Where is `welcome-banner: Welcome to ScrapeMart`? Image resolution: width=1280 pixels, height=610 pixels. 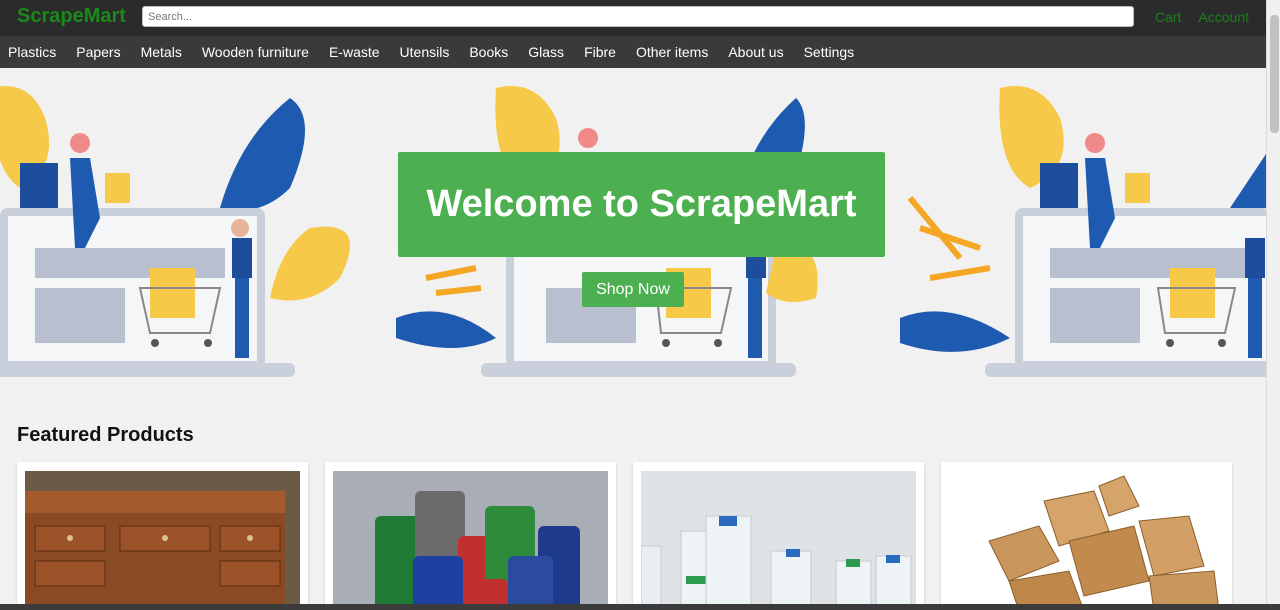 welcome-banner: Welcome to ScrapeMart is located at coordinates (641, 204).